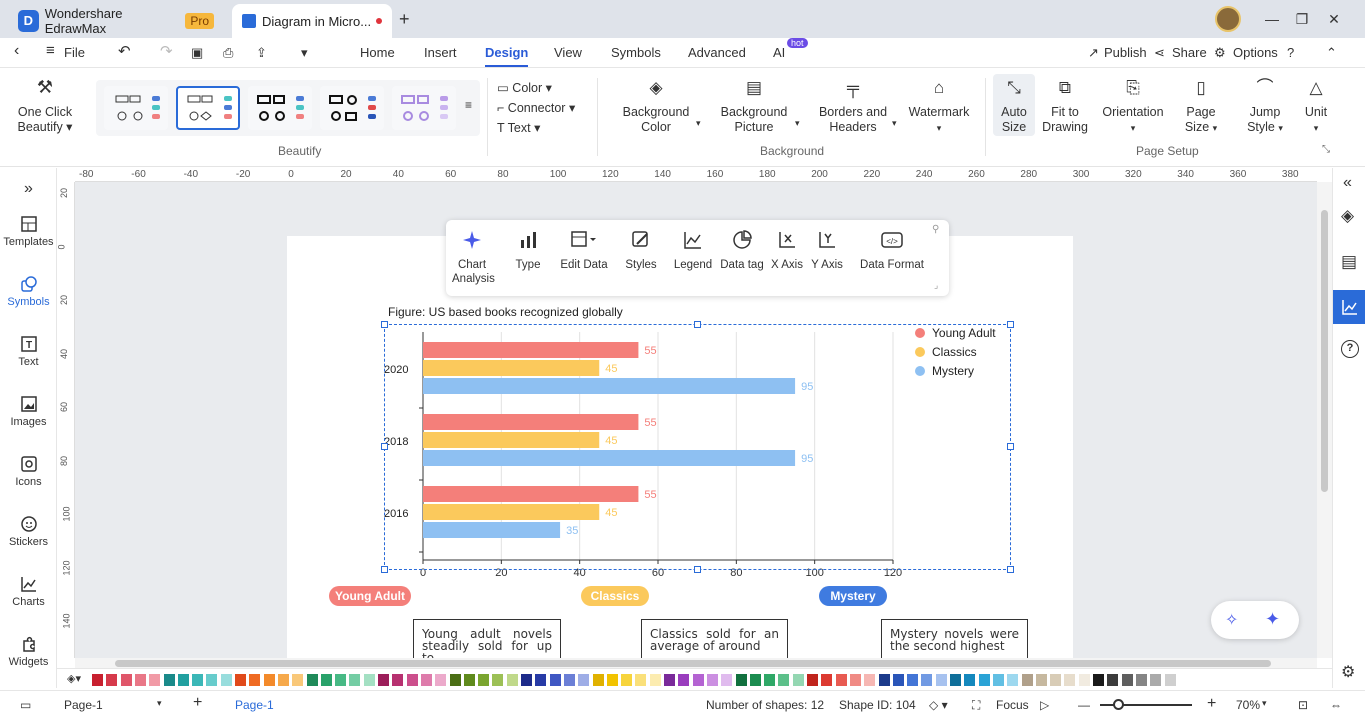  Describe the element at coordinates (939, 107) in the screenshot. I see `watermark-button: ⌂ Watermark ▾` at that location.